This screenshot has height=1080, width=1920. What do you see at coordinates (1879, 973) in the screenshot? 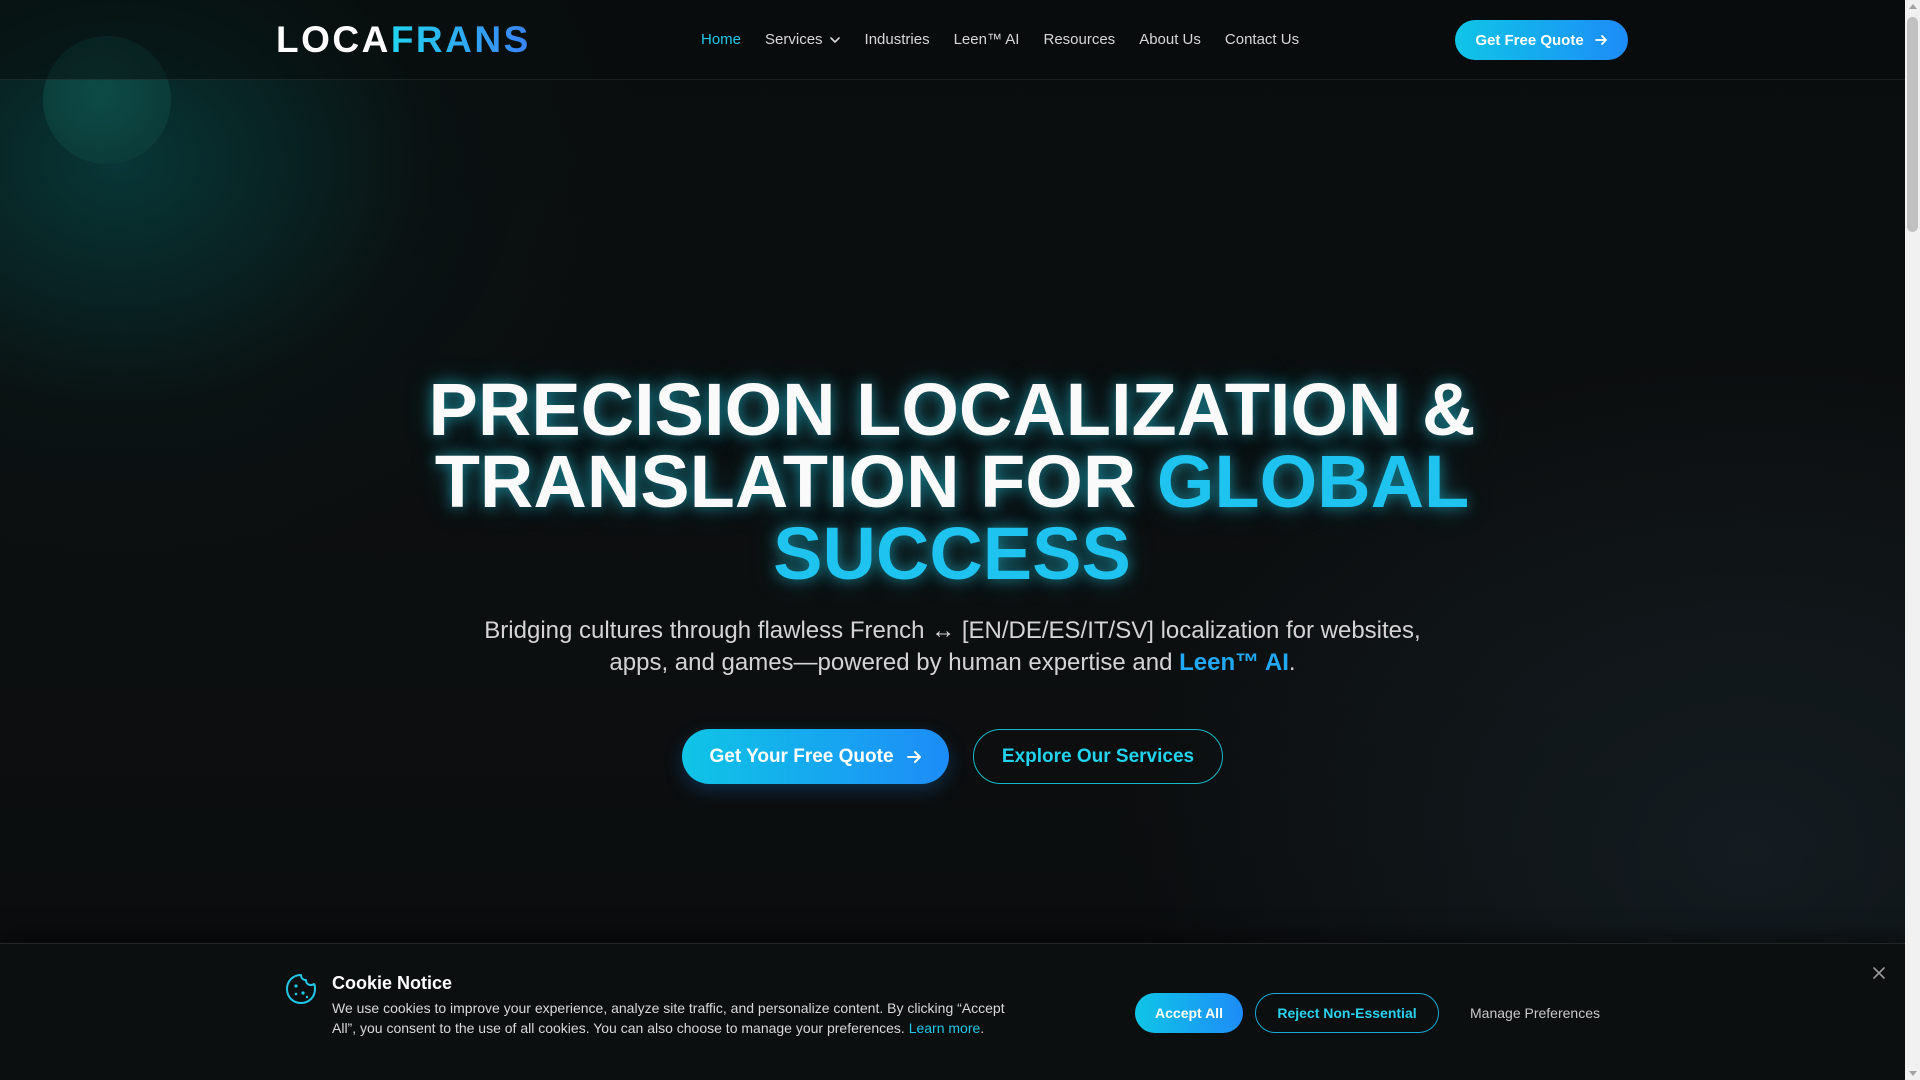
I see `close-icon` at bounding box center [1879, 973].